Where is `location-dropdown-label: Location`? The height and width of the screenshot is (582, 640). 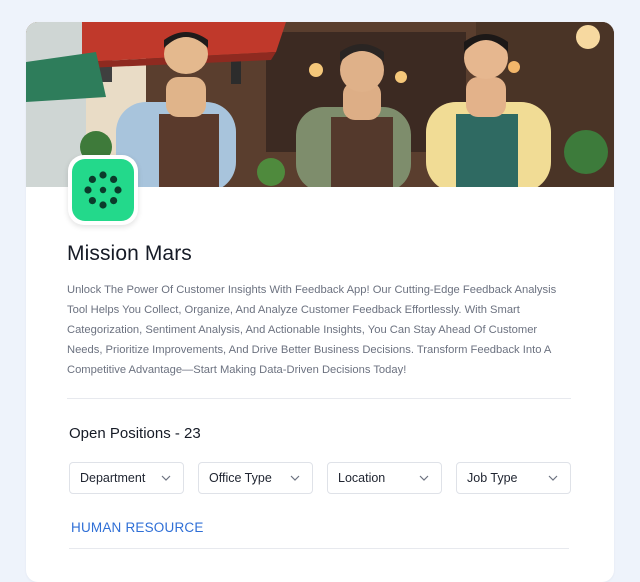 location-dropdown-label: Location is located at coordinates (362, 478).